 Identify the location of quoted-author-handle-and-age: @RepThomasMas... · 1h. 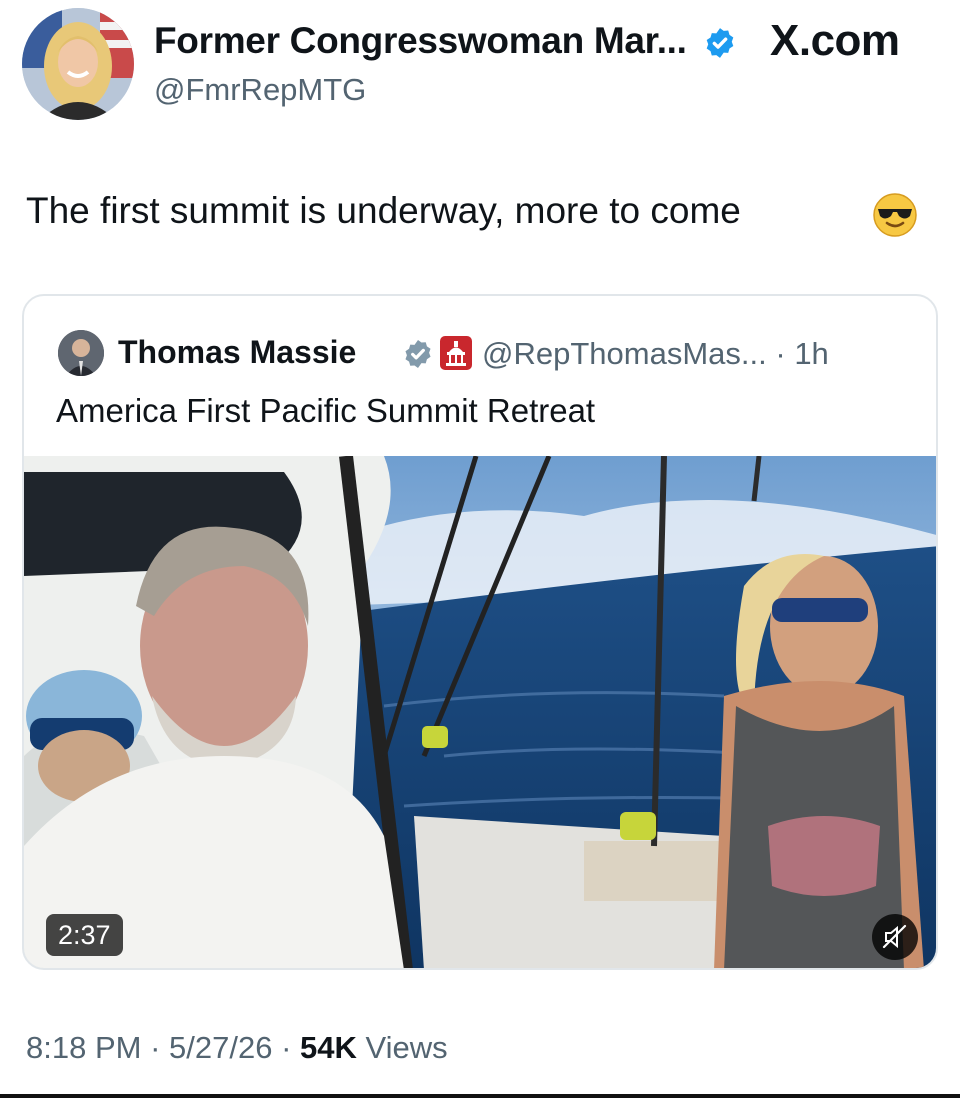
(655, 354).